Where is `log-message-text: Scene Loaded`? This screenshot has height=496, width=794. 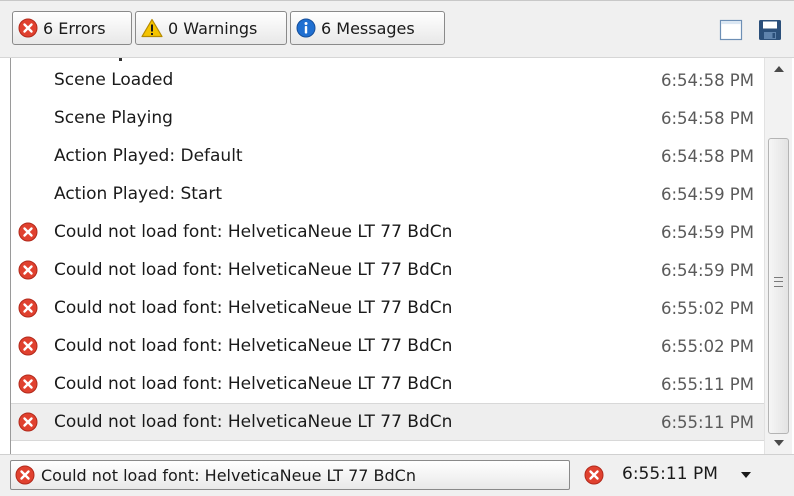 log-message-text: Scene Loaded is located at coordinates (114, 80).